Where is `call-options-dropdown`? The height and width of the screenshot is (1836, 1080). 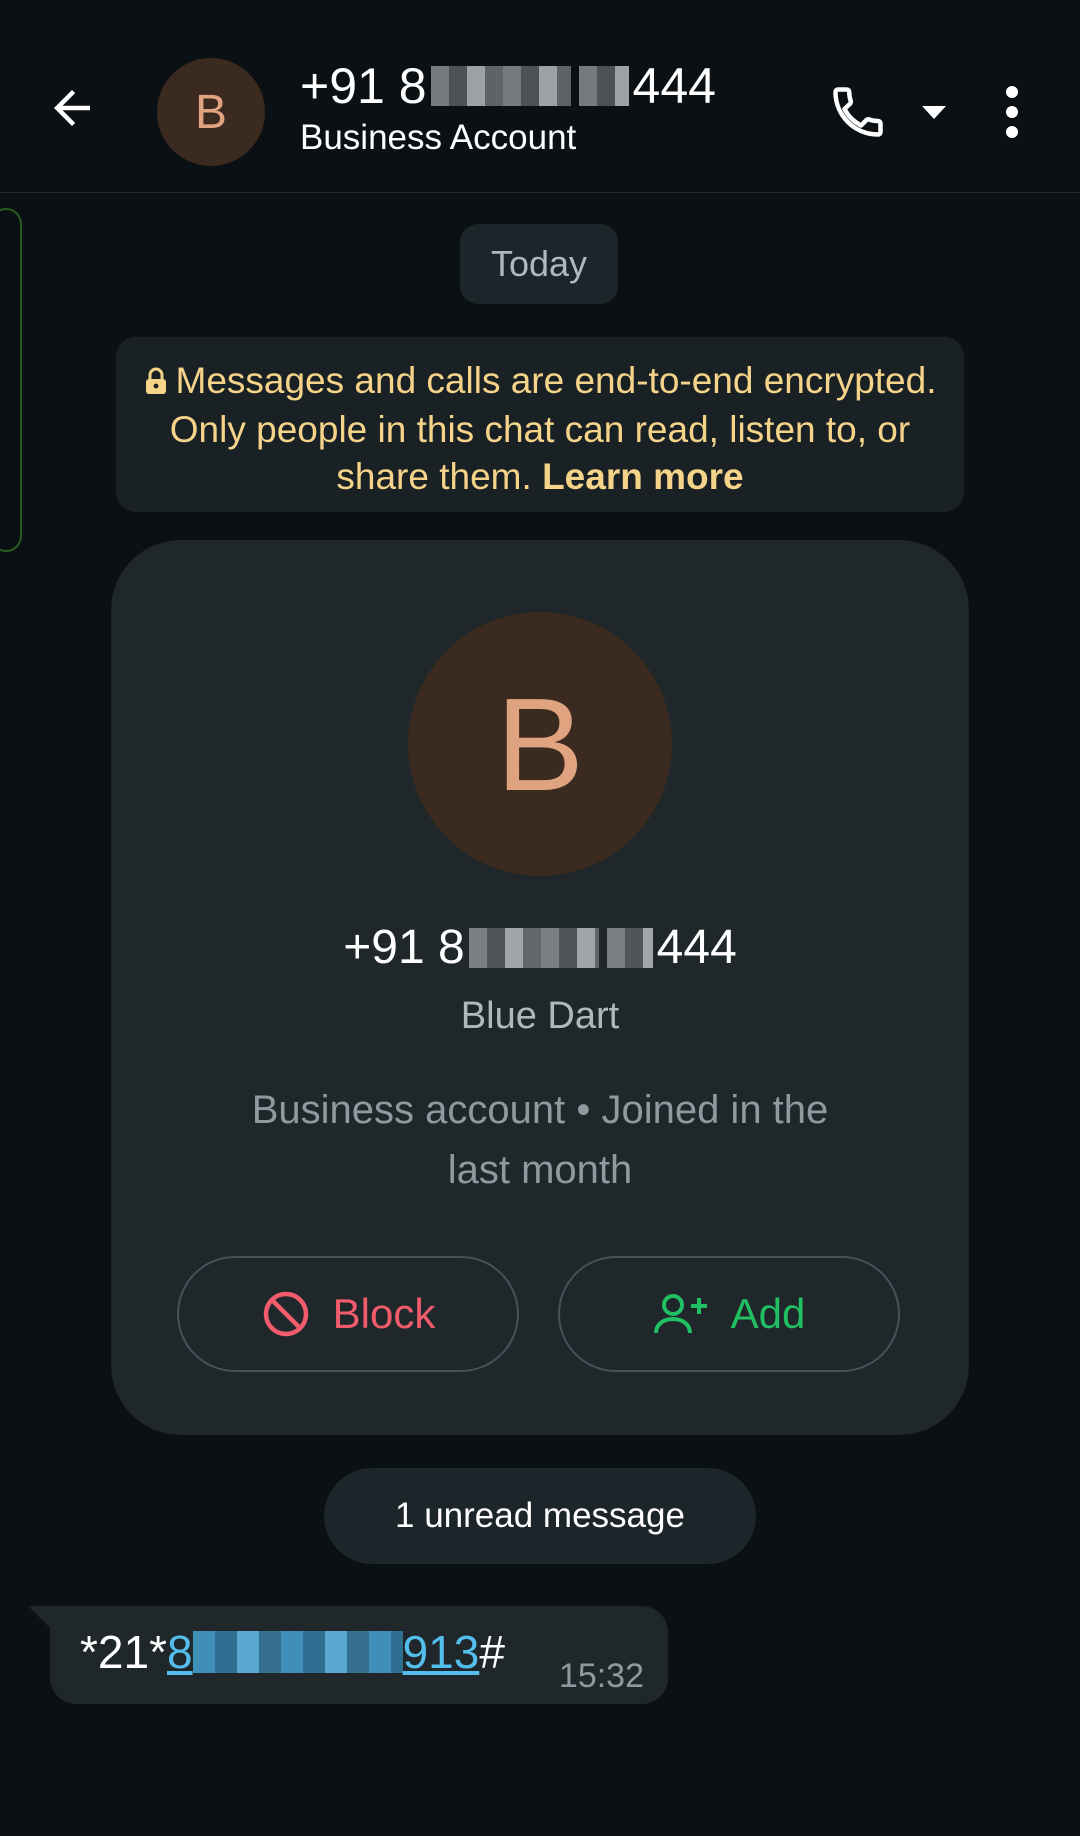
call-options-dropdown is located at coordinates (934, 112).